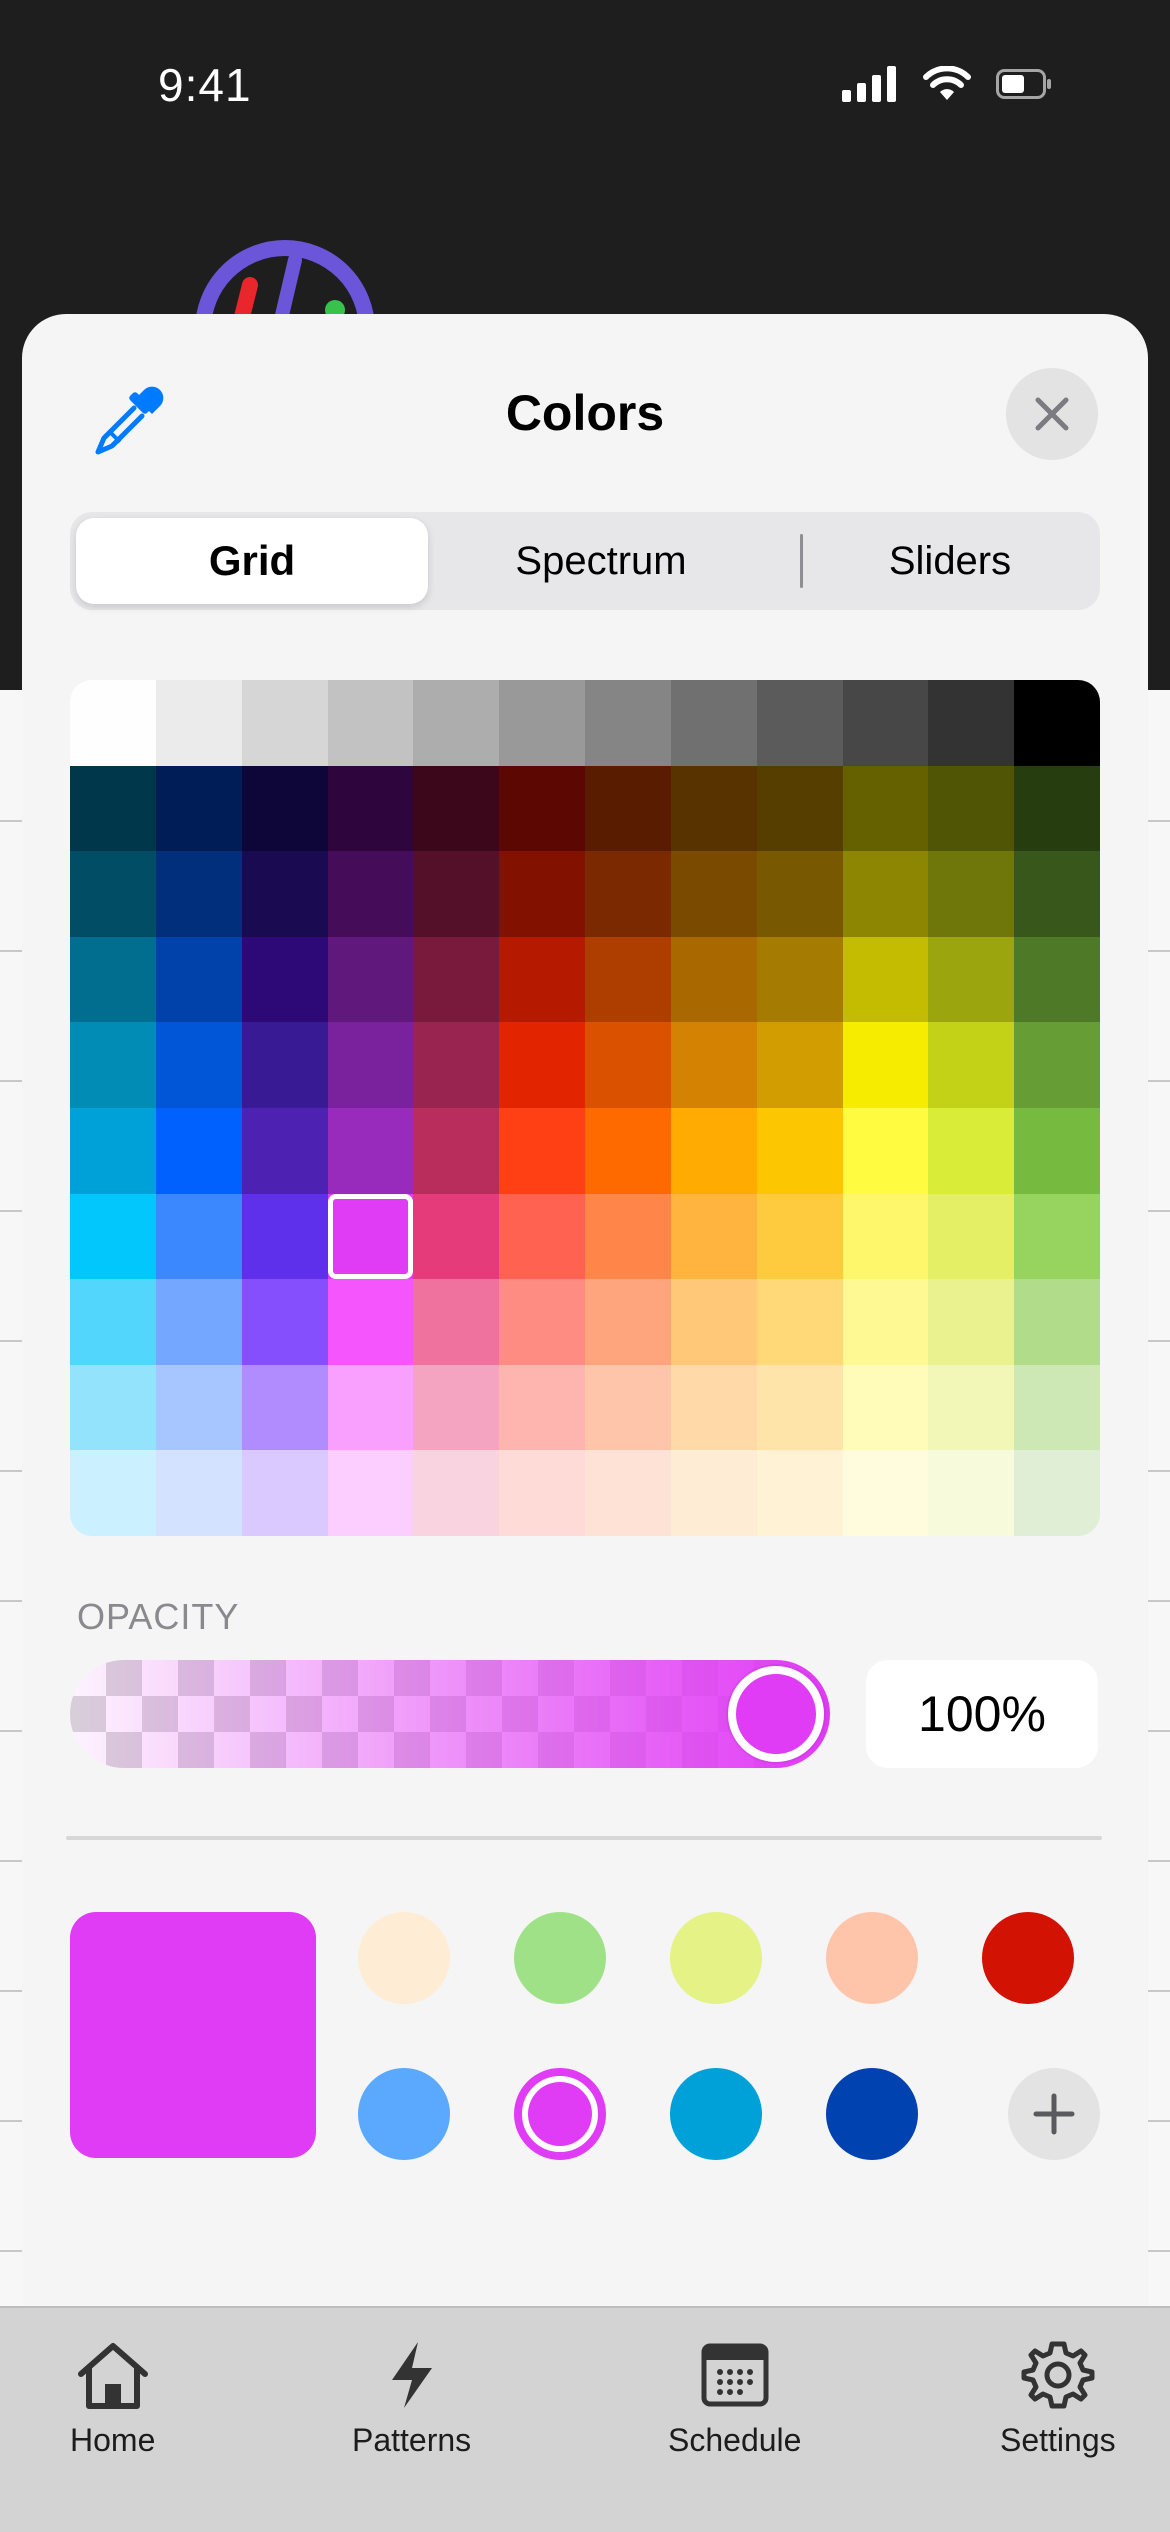 The height and width of the screenshot is (2532, 1170). What do you see at coordinates (411, 2398) in the screenshot?
I see `tab-patterns: Patterns` at bounding box center [411, 2398].